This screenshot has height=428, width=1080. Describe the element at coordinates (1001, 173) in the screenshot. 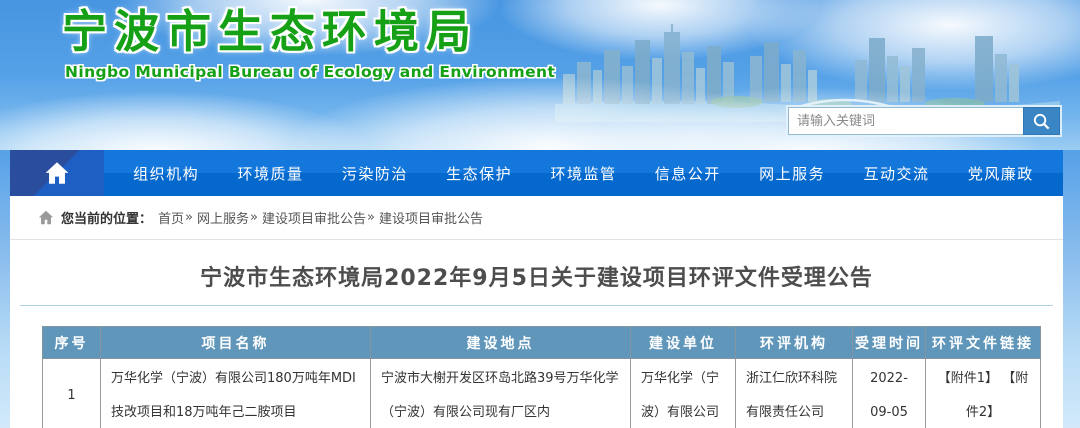

I see `nav-item-party-conduct: 党风廉政` at that location.